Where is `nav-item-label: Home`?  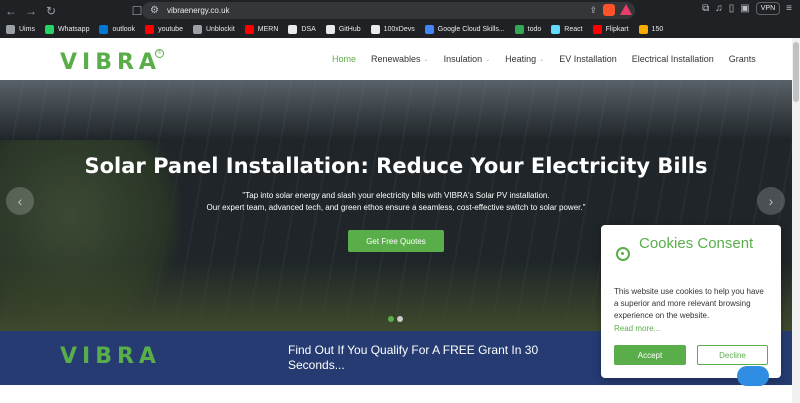 nav-item-label: Home is located at coordinates (344, 59).